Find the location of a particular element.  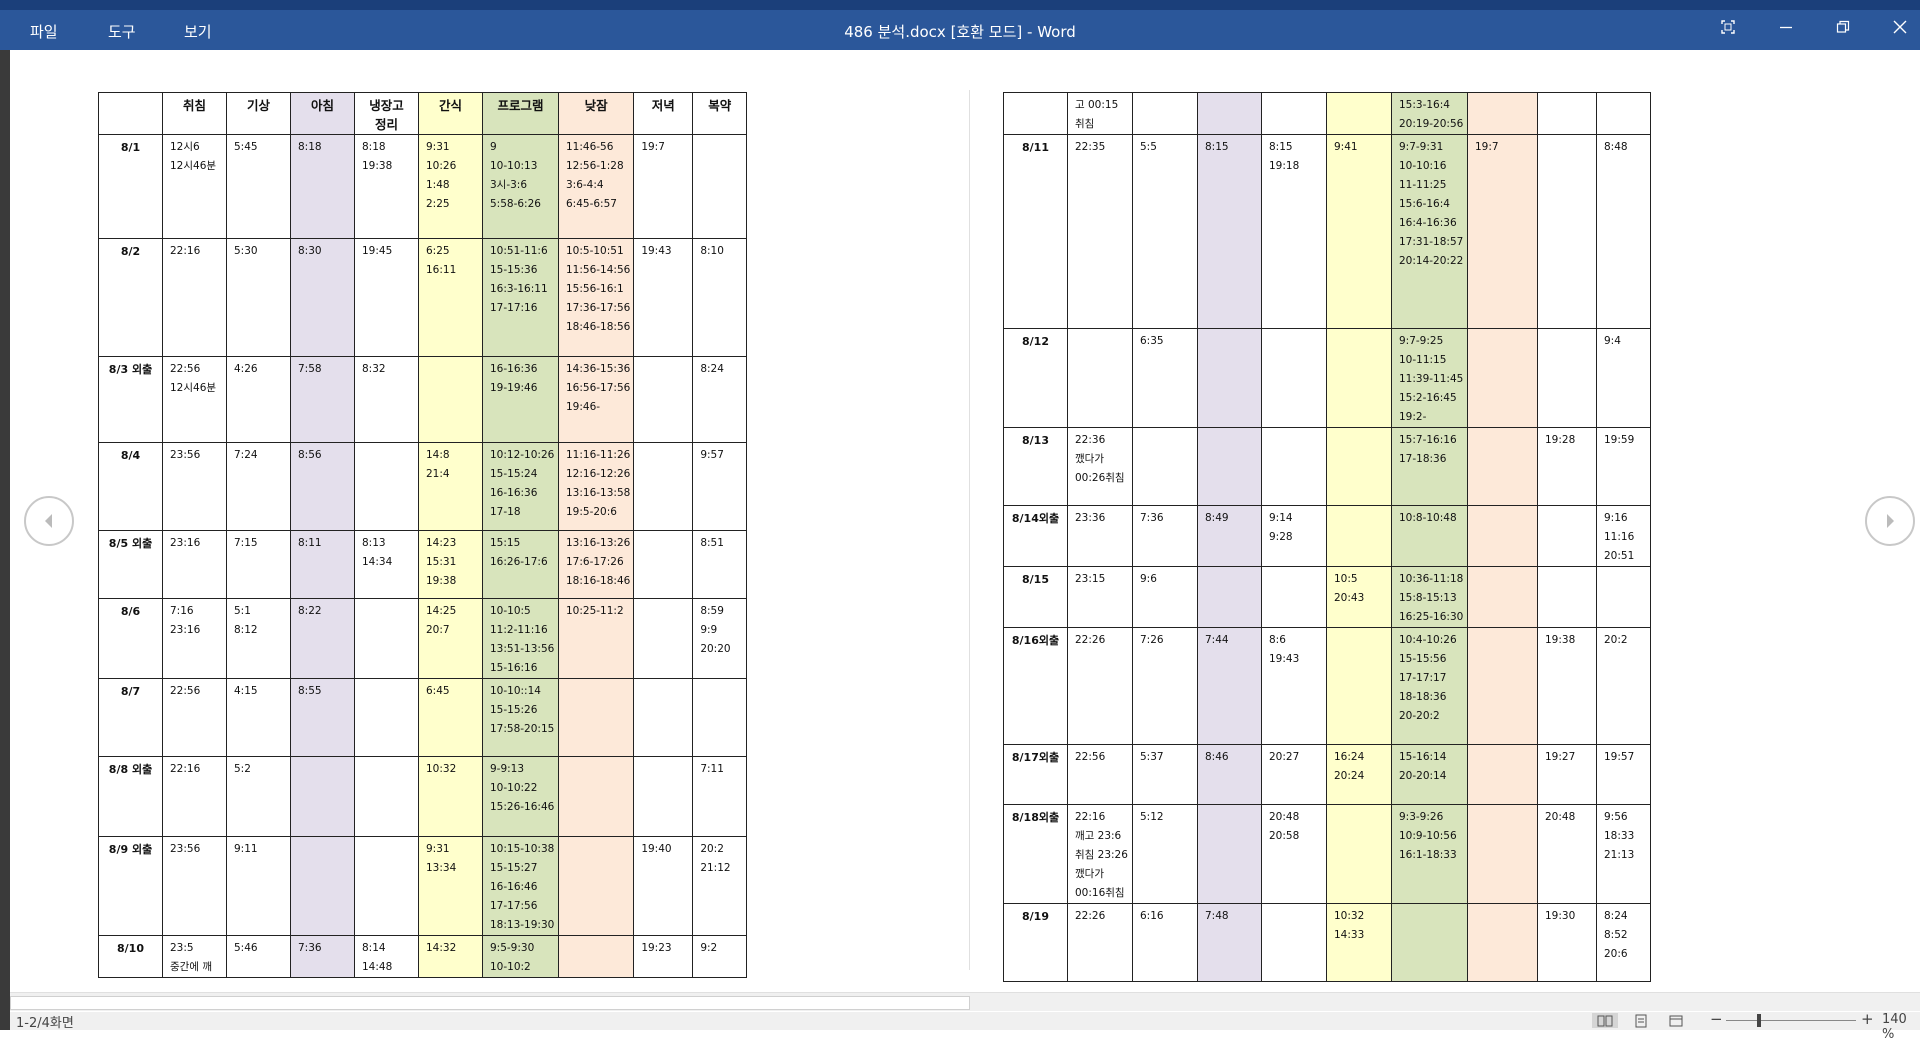

close-icon is located at coordinates (1900, 27).